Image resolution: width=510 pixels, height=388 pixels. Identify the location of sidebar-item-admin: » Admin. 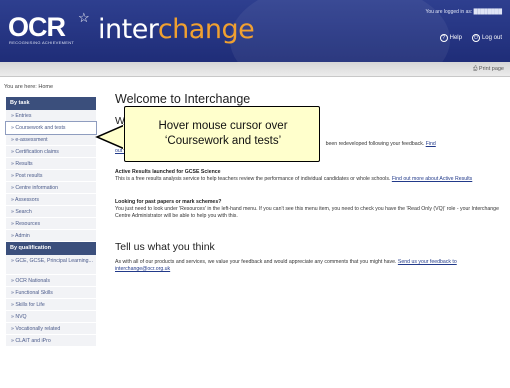
(51, 236).